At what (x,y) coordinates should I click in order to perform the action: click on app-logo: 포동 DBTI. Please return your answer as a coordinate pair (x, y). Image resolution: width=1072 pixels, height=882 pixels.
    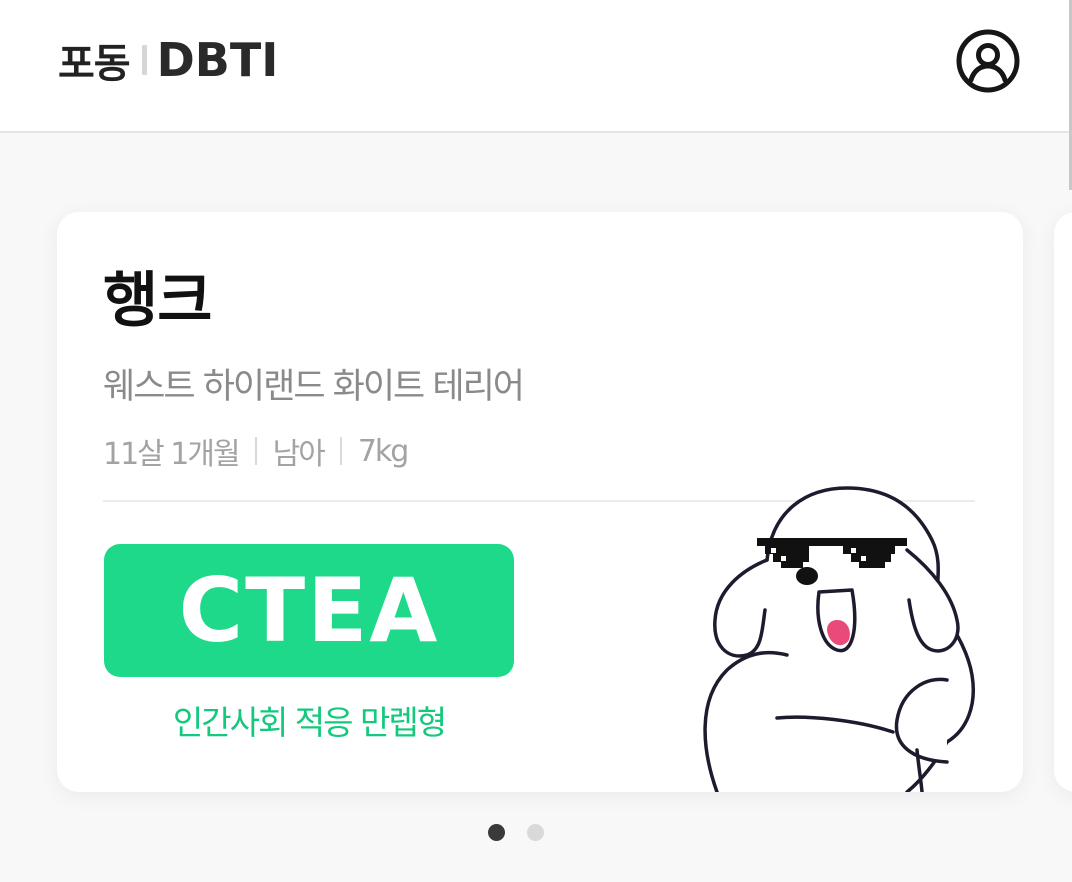
    Looking at the image, I should click on (168, 60).